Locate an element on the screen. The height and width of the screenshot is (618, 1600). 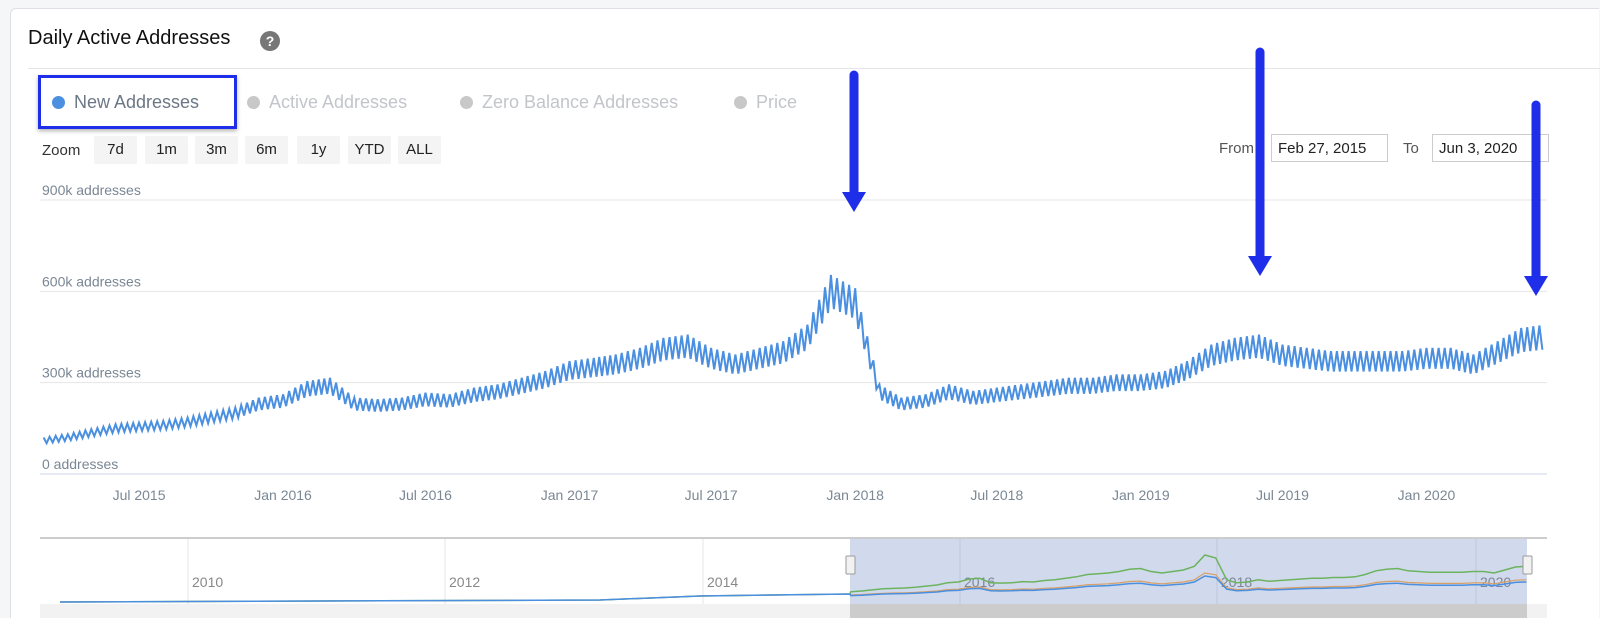
navigator-scrollbar-thumb is located at coordinates (1188, 611).